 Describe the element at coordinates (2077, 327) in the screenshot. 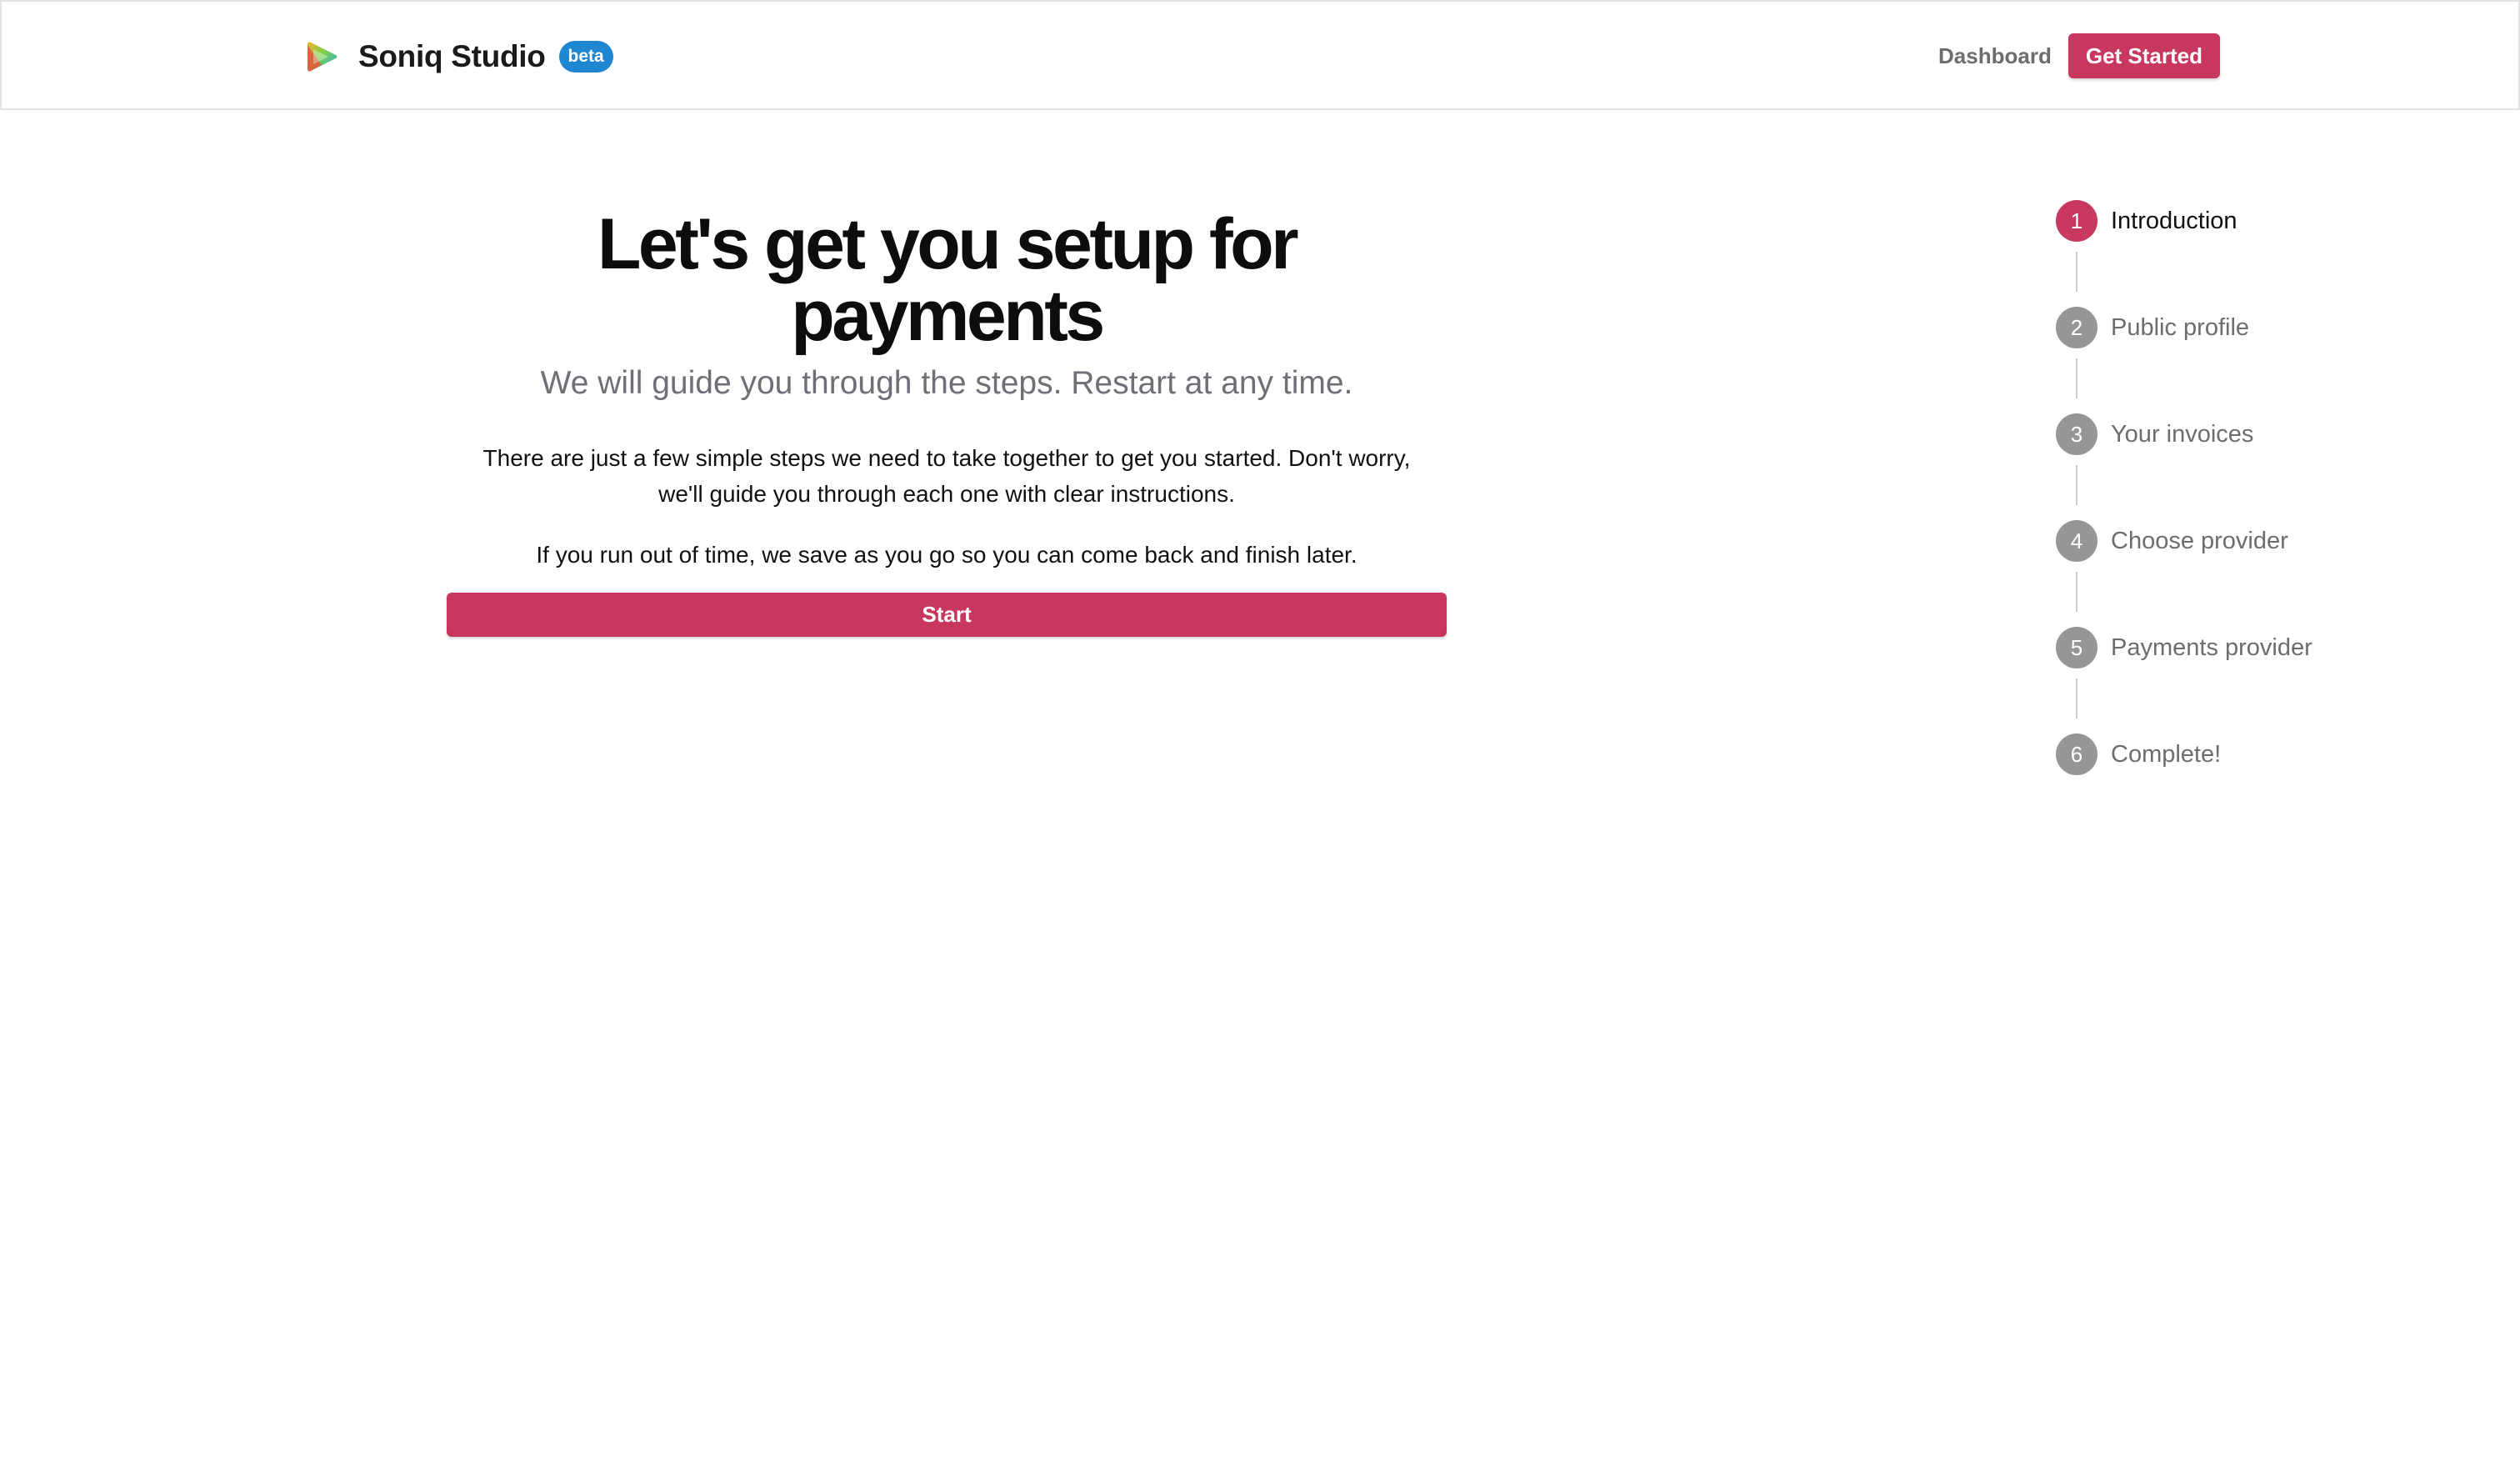

I see `step-number: 2` at that location.